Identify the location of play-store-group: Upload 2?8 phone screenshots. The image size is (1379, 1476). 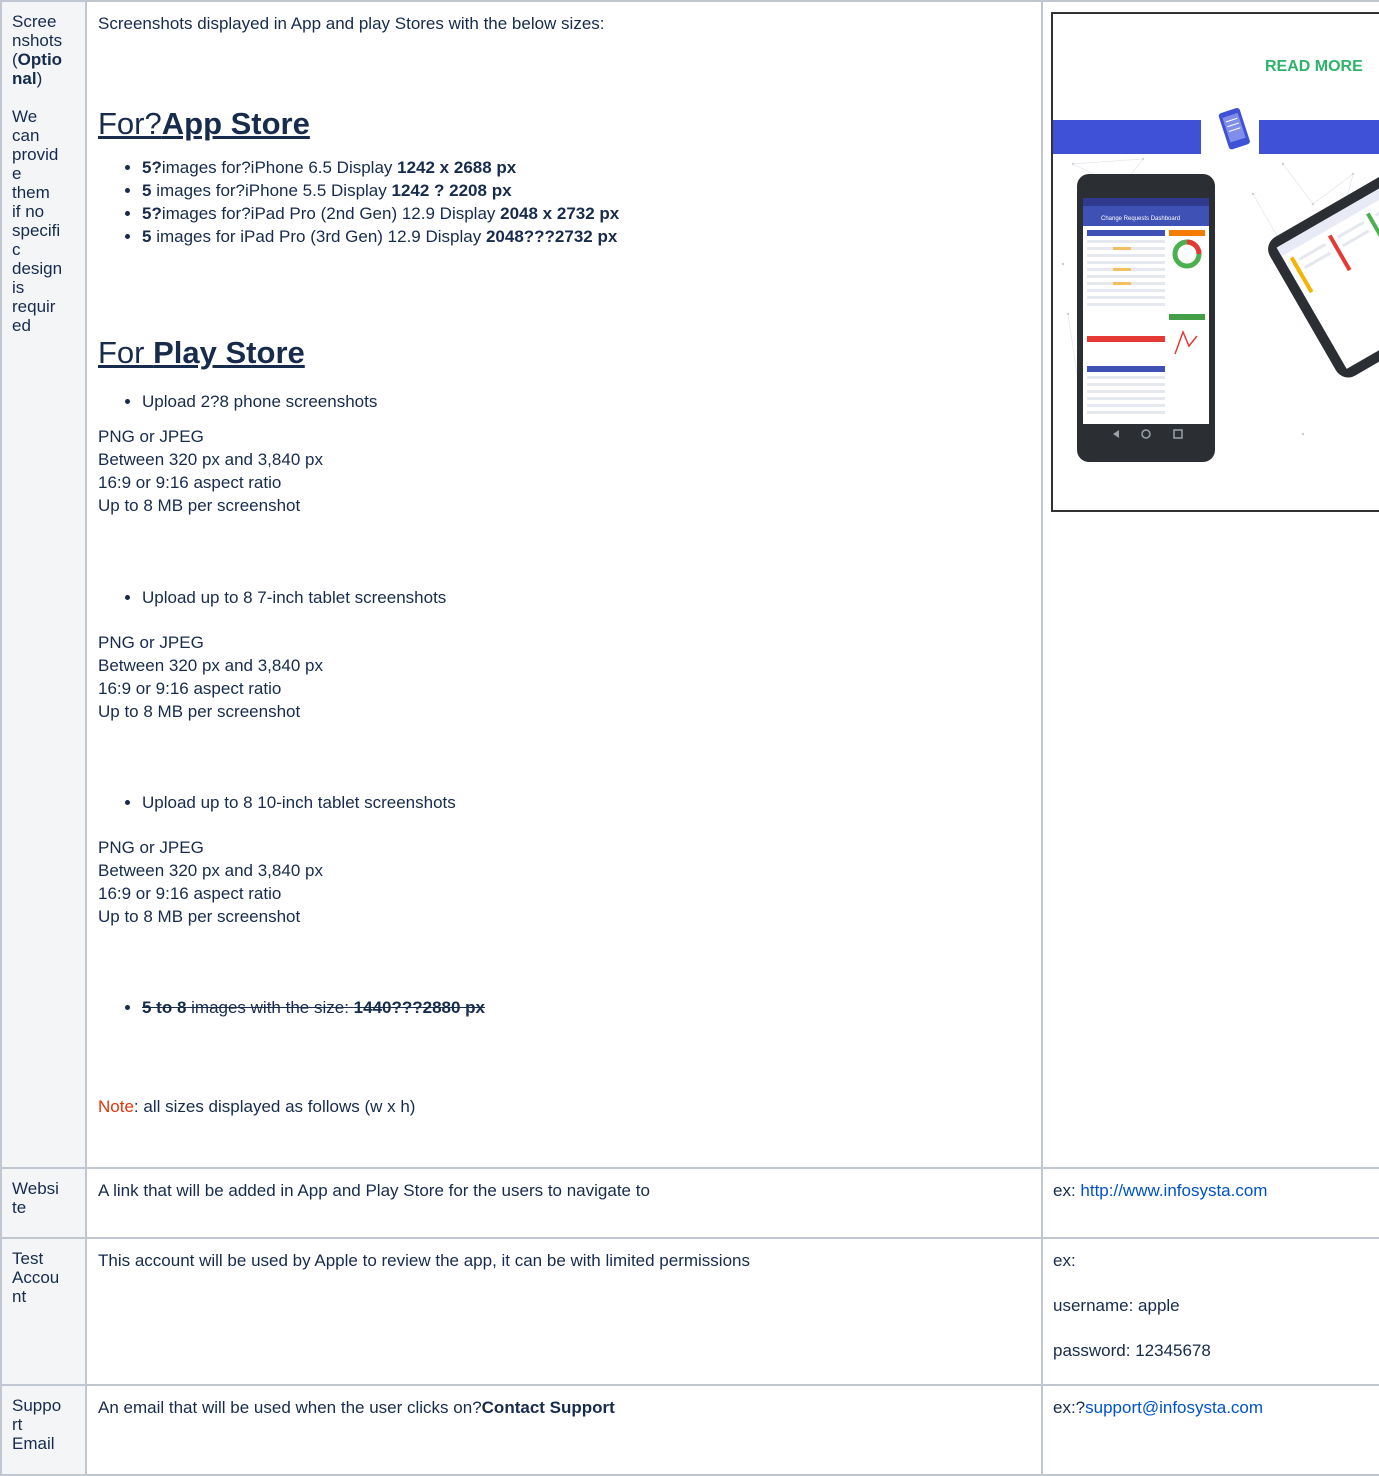
(564, 401).